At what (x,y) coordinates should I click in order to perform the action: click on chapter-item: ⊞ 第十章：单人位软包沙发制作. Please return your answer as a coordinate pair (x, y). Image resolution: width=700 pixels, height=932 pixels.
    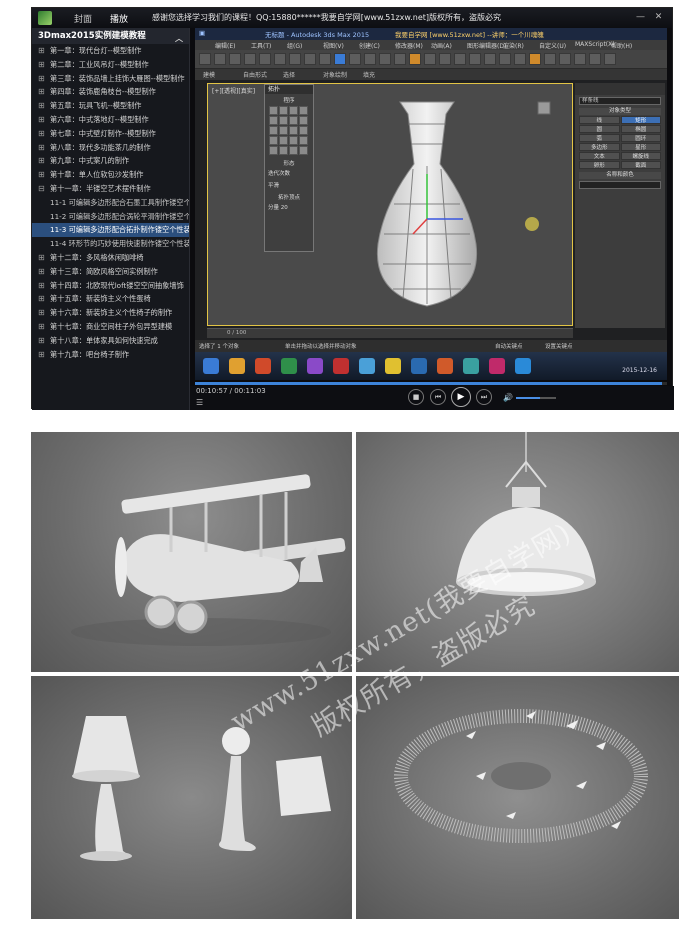
    Looking at the image, I should click on (110, 175).